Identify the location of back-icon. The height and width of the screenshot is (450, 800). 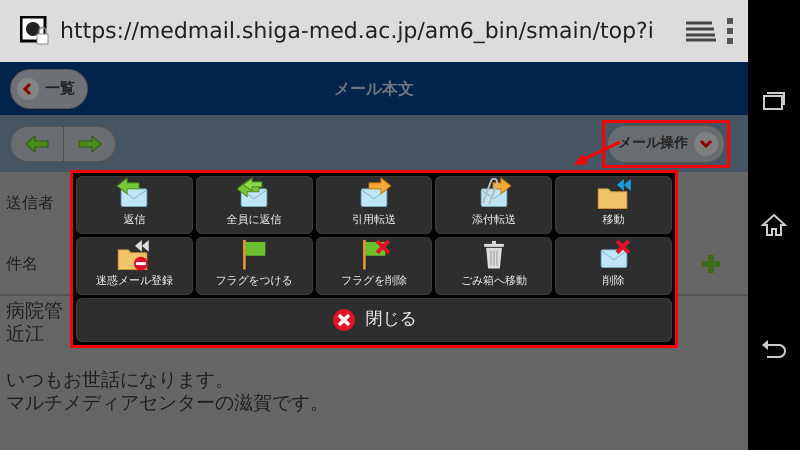
(774, 349).